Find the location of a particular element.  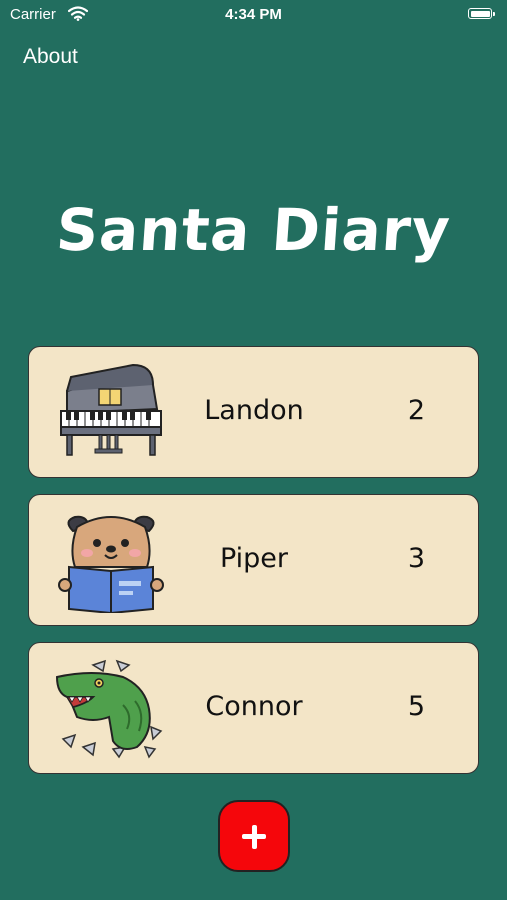

child-card-connor: Connor 5 is located at coordinates (253, 708).